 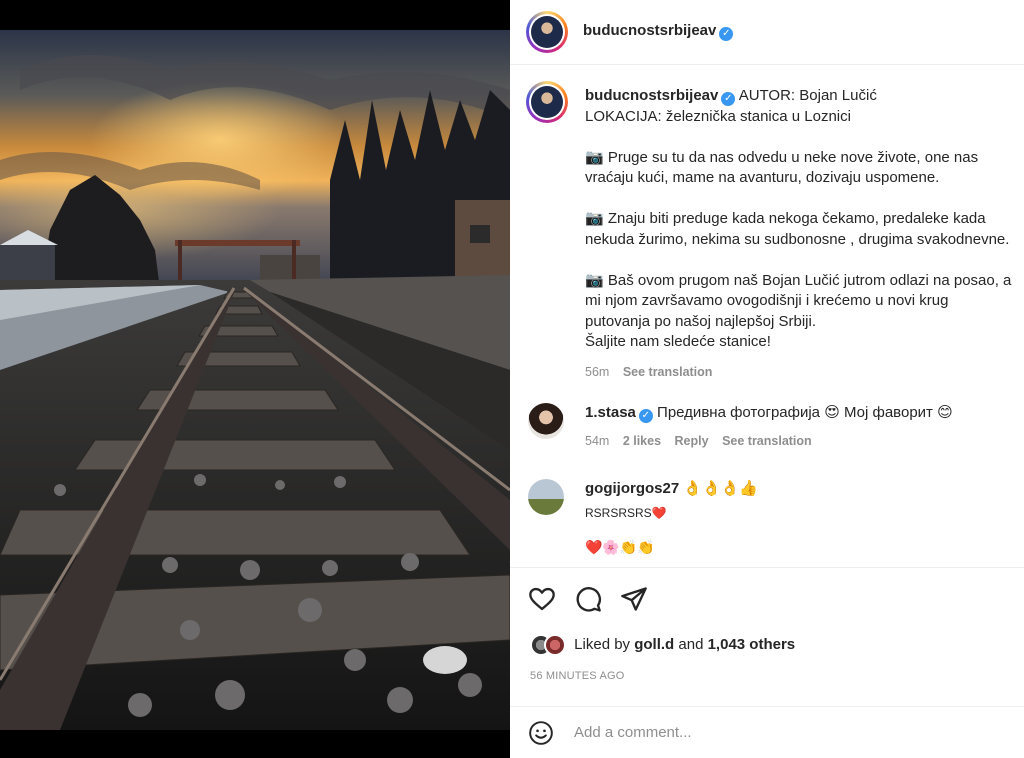 I want to click on liked-by-and: and, so click(x=691, y=644).